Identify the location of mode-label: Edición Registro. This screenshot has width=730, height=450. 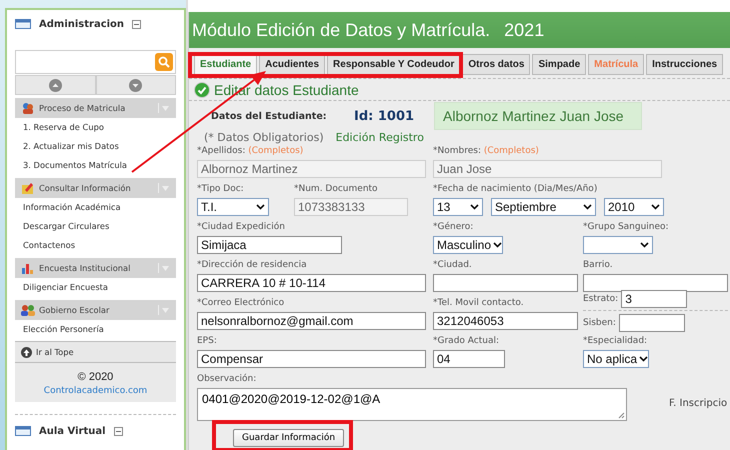
(380, 137).